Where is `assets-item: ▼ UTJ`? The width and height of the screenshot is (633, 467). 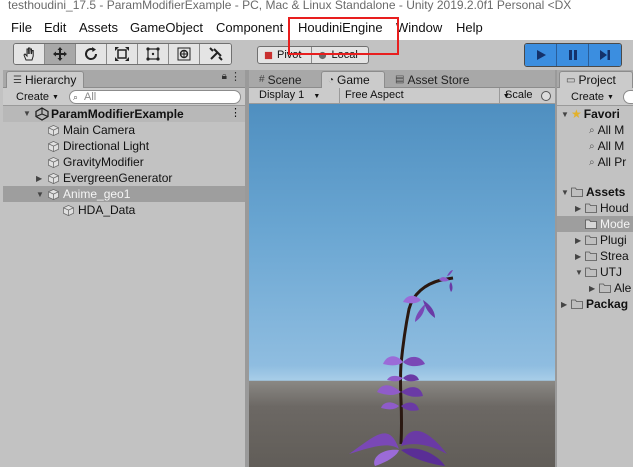
assets-item: ▼ UTJ is located at coordinates (595, 272).